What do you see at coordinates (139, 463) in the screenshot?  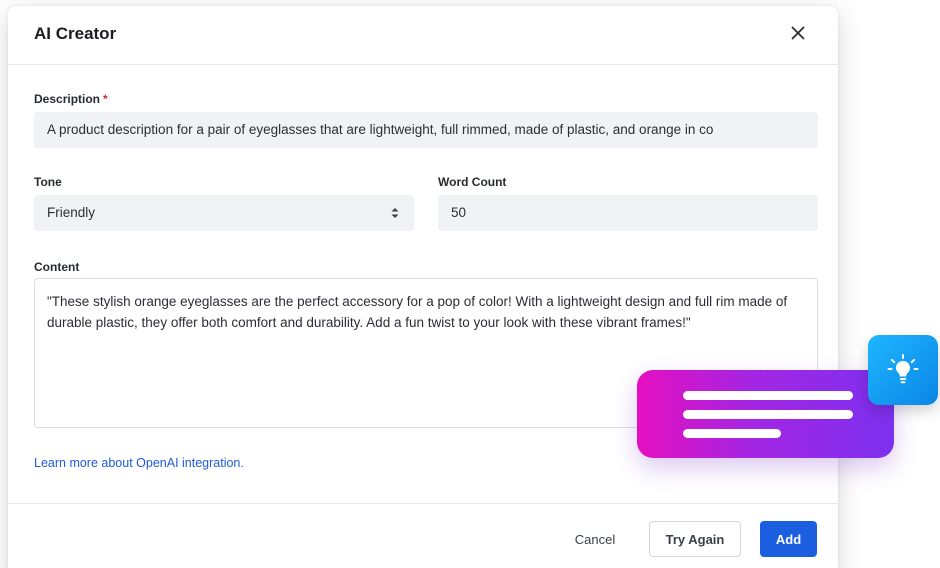 I see `learn-more-link: Learn more about OpenAI integration.` at bounding box center [139, 463].